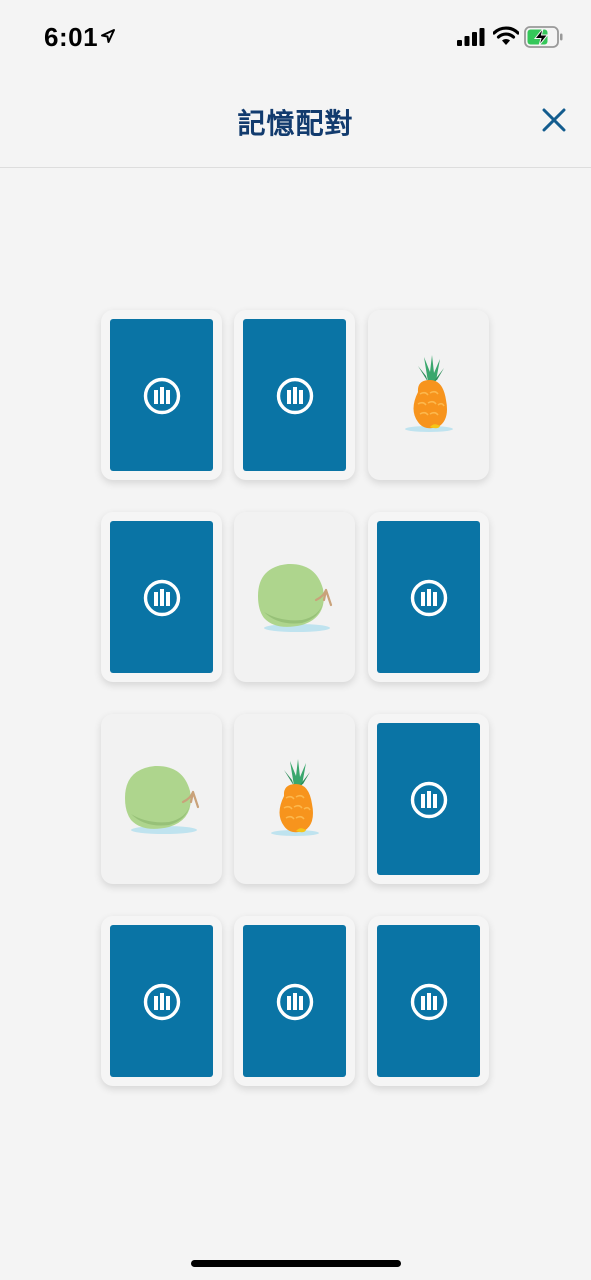 The image size is (591, 1280). What do you see at coordinates (543, 37) in the screenshot?
I see `battery-charging-icon` at bounding box center [543, 37].